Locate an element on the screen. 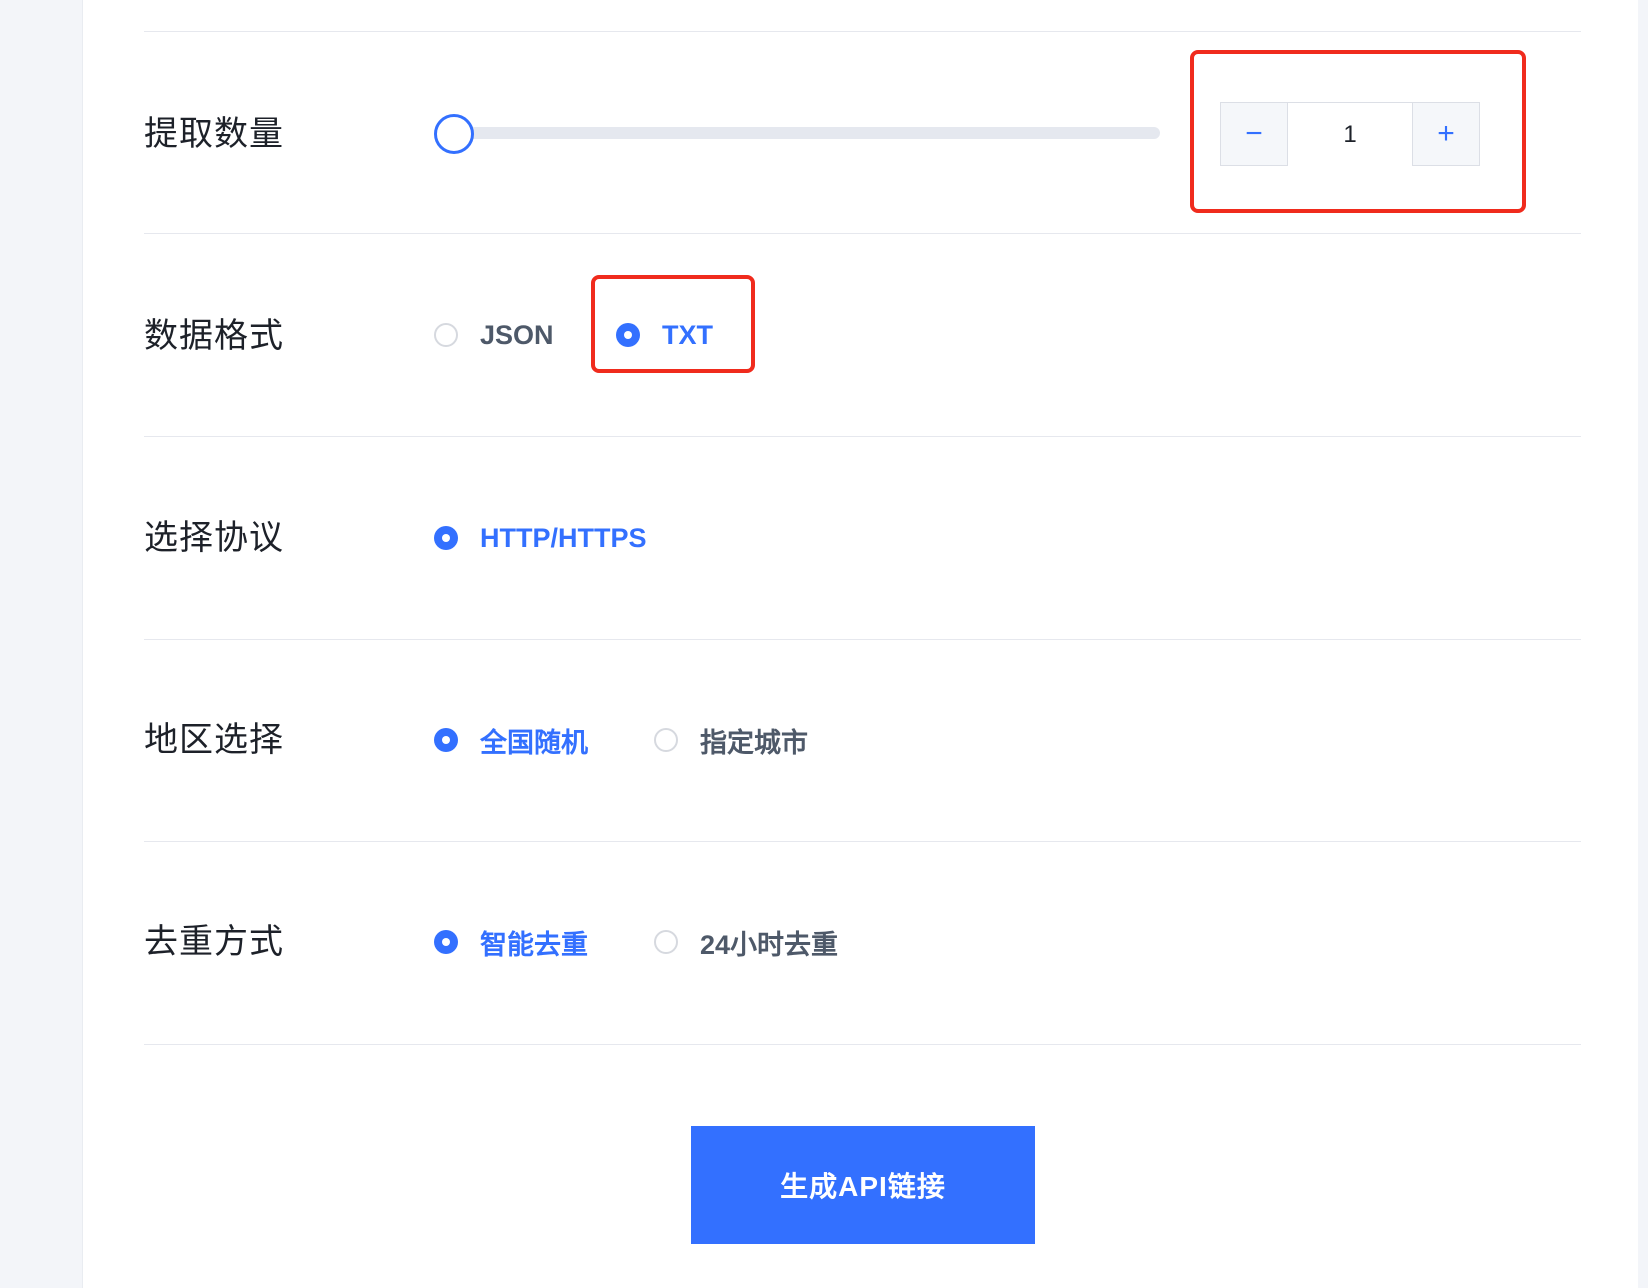  generate-api-link-button: 生成API链接 is located at coordinates (863, 1185).